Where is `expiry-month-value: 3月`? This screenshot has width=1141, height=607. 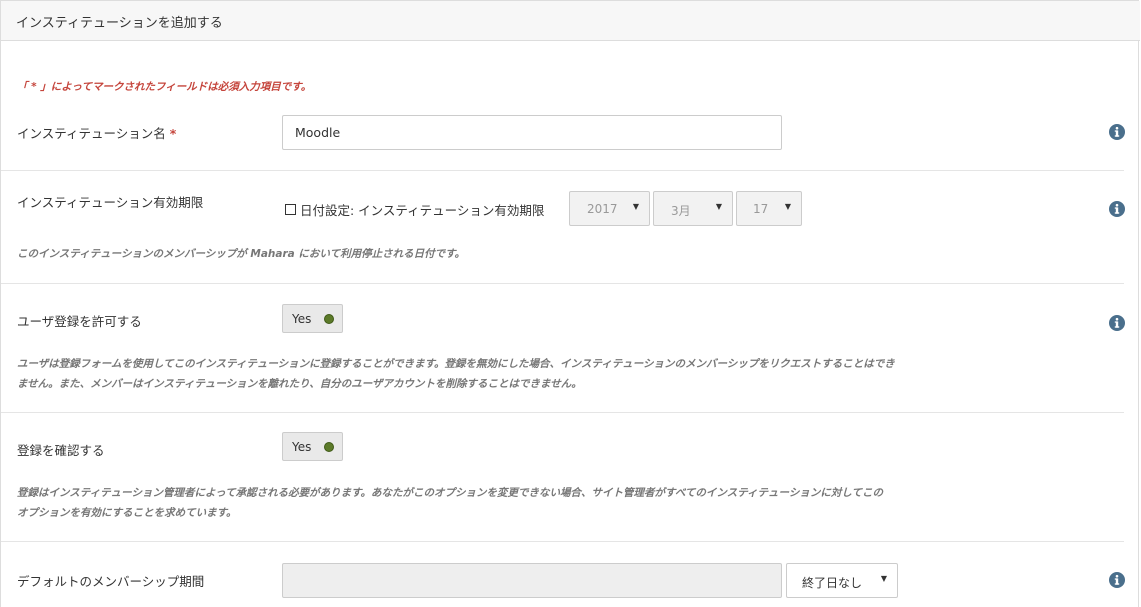
expiry-month-value: 3月 is located at coordinates (681, 211).